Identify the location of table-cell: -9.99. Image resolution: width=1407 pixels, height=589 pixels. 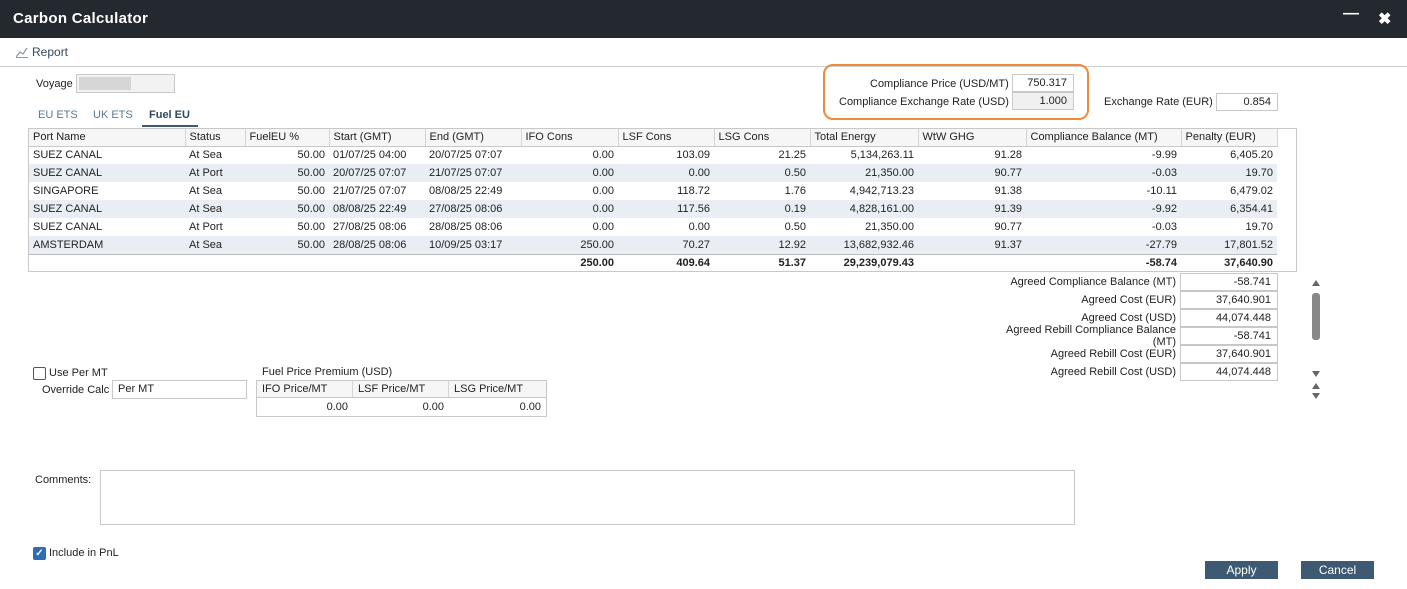
(1164, 155).